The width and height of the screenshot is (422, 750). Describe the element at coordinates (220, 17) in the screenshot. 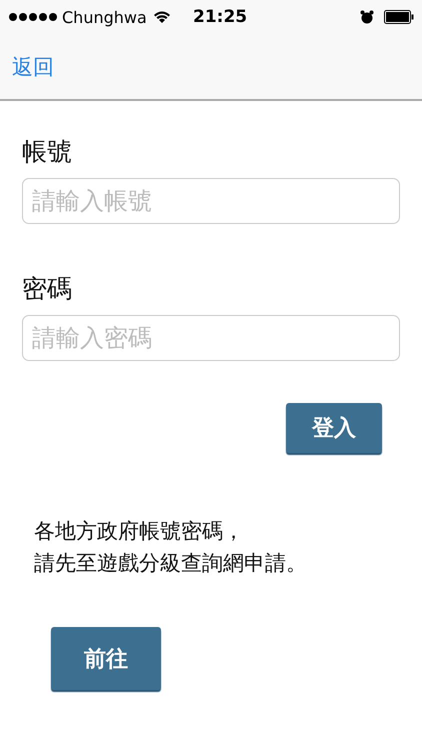

I see `clock-time: 21:25` at that location.